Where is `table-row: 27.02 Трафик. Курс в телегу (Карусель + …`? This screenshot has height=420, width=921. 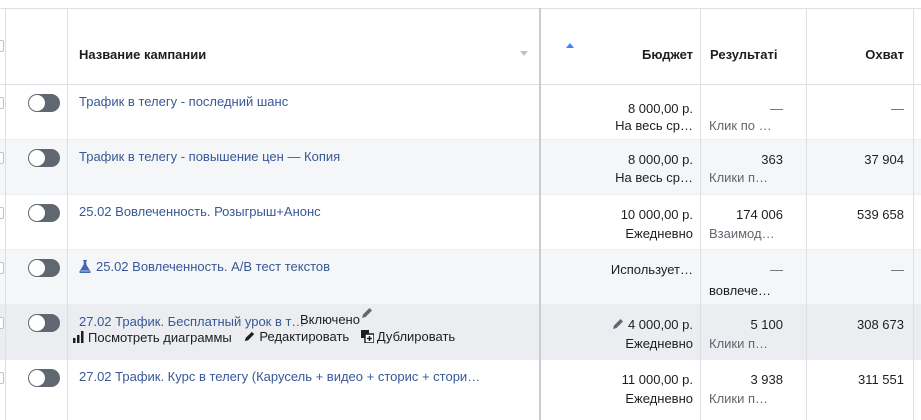
table-row: 27.02 Трафик. Курс в телегу (Карусель + … is located at coordinates (460, 390).